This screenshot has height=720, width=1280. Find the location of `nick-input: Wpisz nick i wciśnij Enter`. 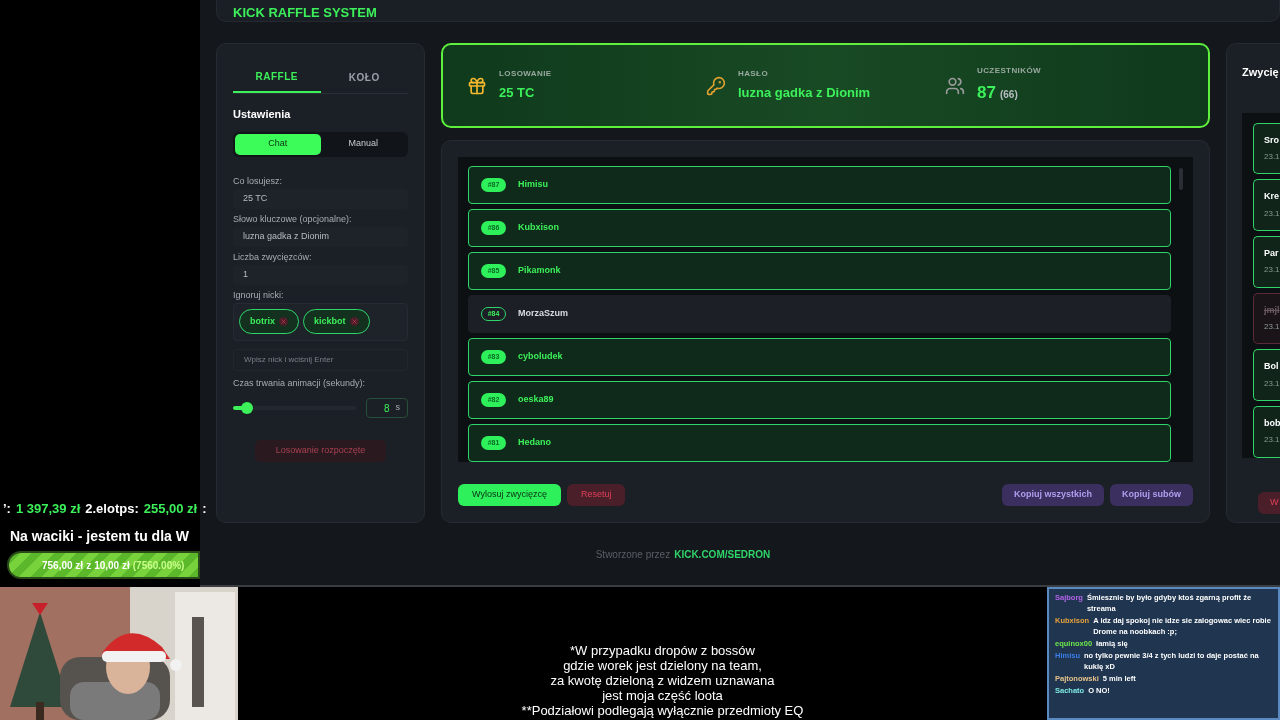

nick-input: Wpisz nick i wciśnij Enter is located at coordinates (320, 359).